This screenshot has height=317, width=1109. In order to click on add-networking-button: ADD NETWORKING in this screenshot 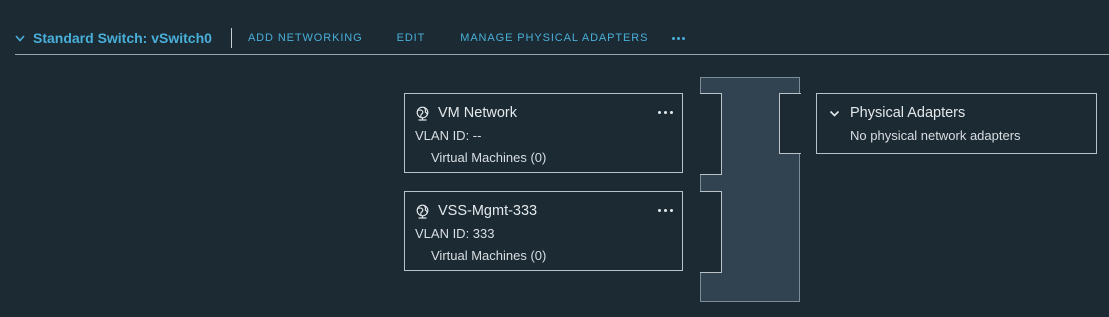, I will do `click(305, 38)`.